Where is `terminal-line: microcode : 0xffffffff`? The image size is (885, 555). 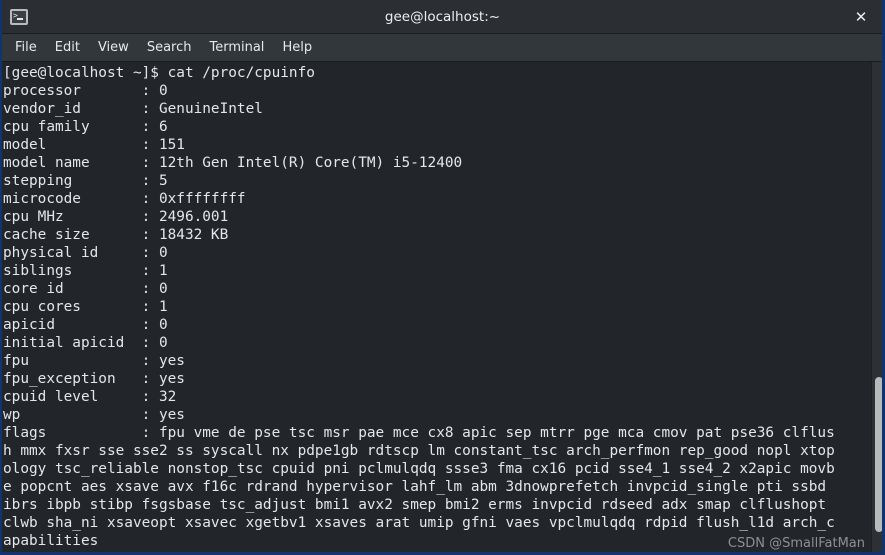
terminal-line: microcode : 0xffffffff is located at coordinates (124, 199).